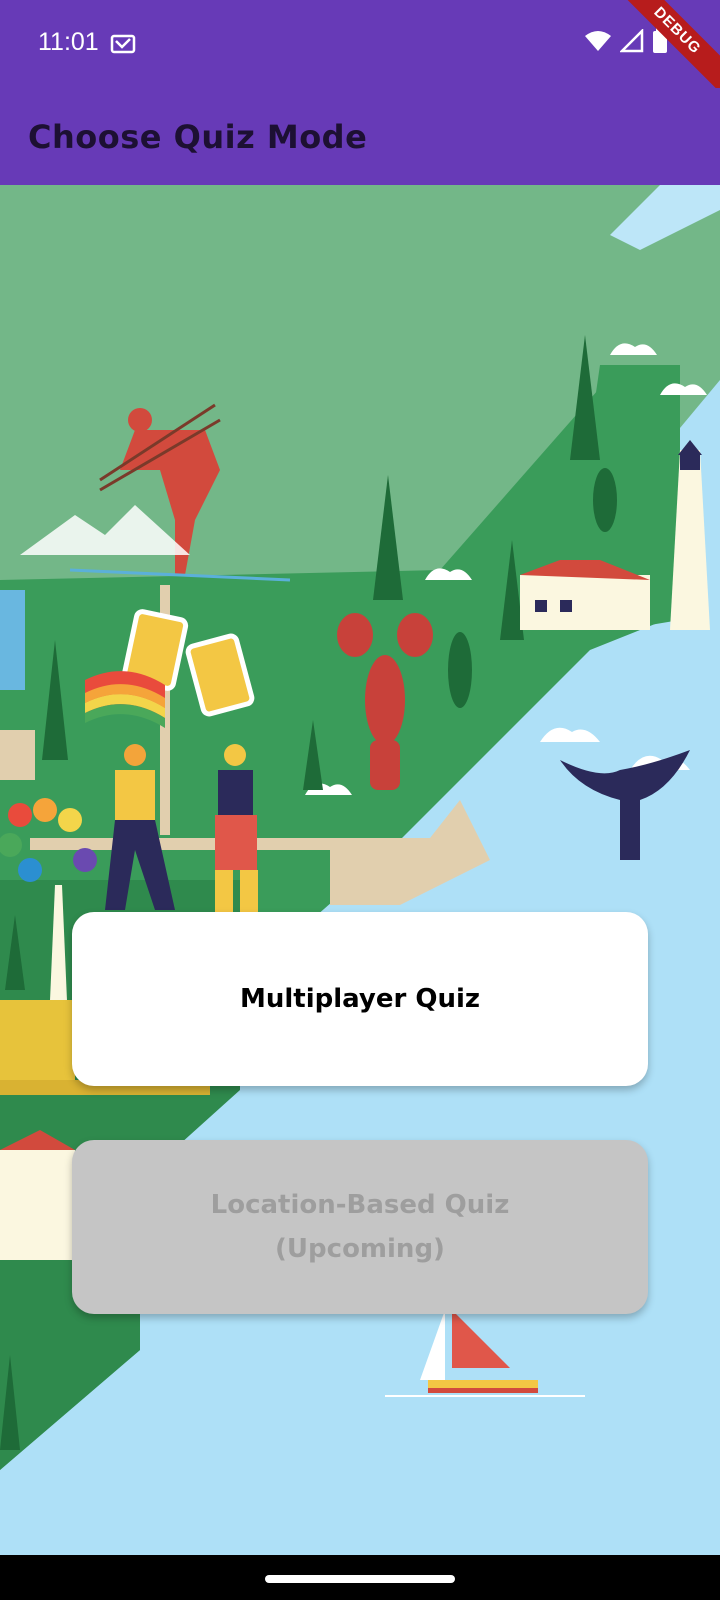 The image size is (720, 1600). Describe the element at coordinates (123, 44) in the screenshot. I see `notification-icon` at that location.